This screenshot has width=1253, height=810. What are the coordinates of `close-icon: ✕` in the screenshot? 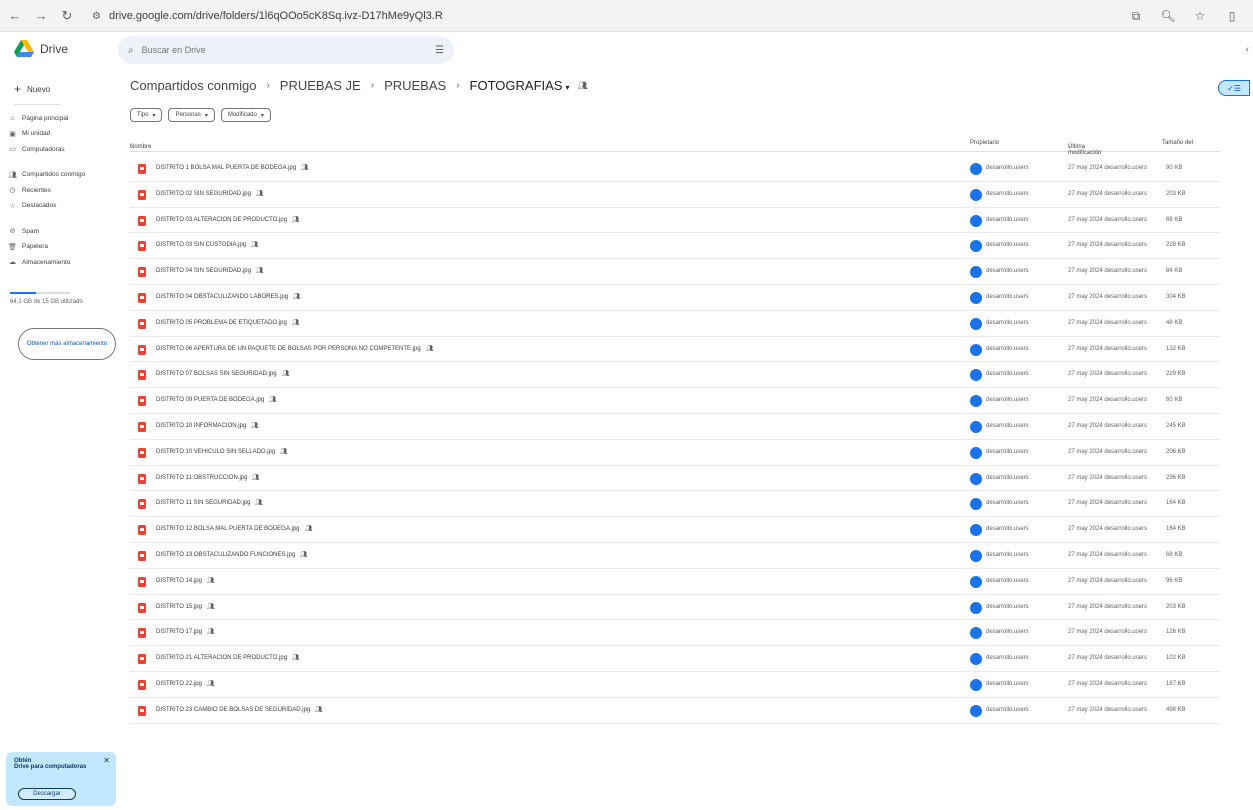 It's located at (106, 760).